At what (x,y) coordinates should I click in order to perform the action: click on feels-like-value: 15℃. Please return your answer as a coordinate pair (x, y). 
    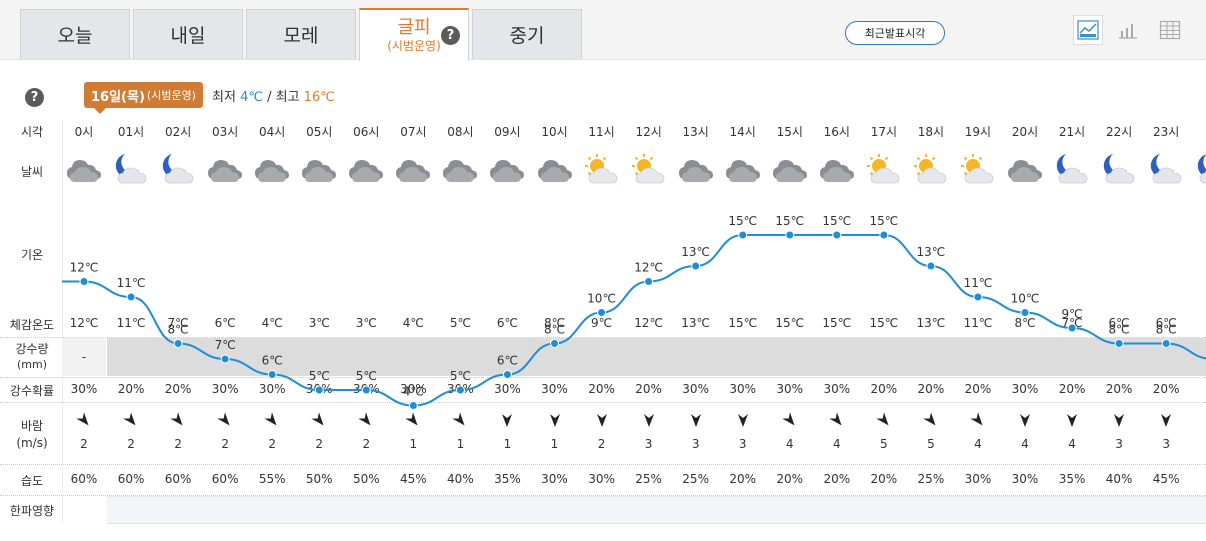
    Looking at the image, I should click on (837, 323).